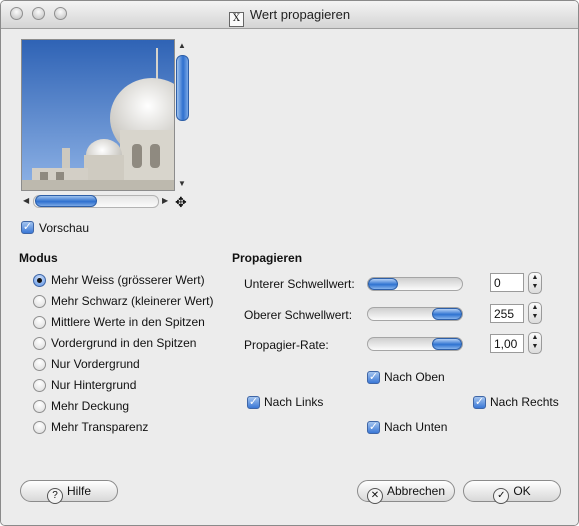 The height and width of the screenshot is (526, 579). What do you see at coordinates (236, 19) in the screenshot?
I see `x11-app-icon: X` at bounding box center [236, 19].